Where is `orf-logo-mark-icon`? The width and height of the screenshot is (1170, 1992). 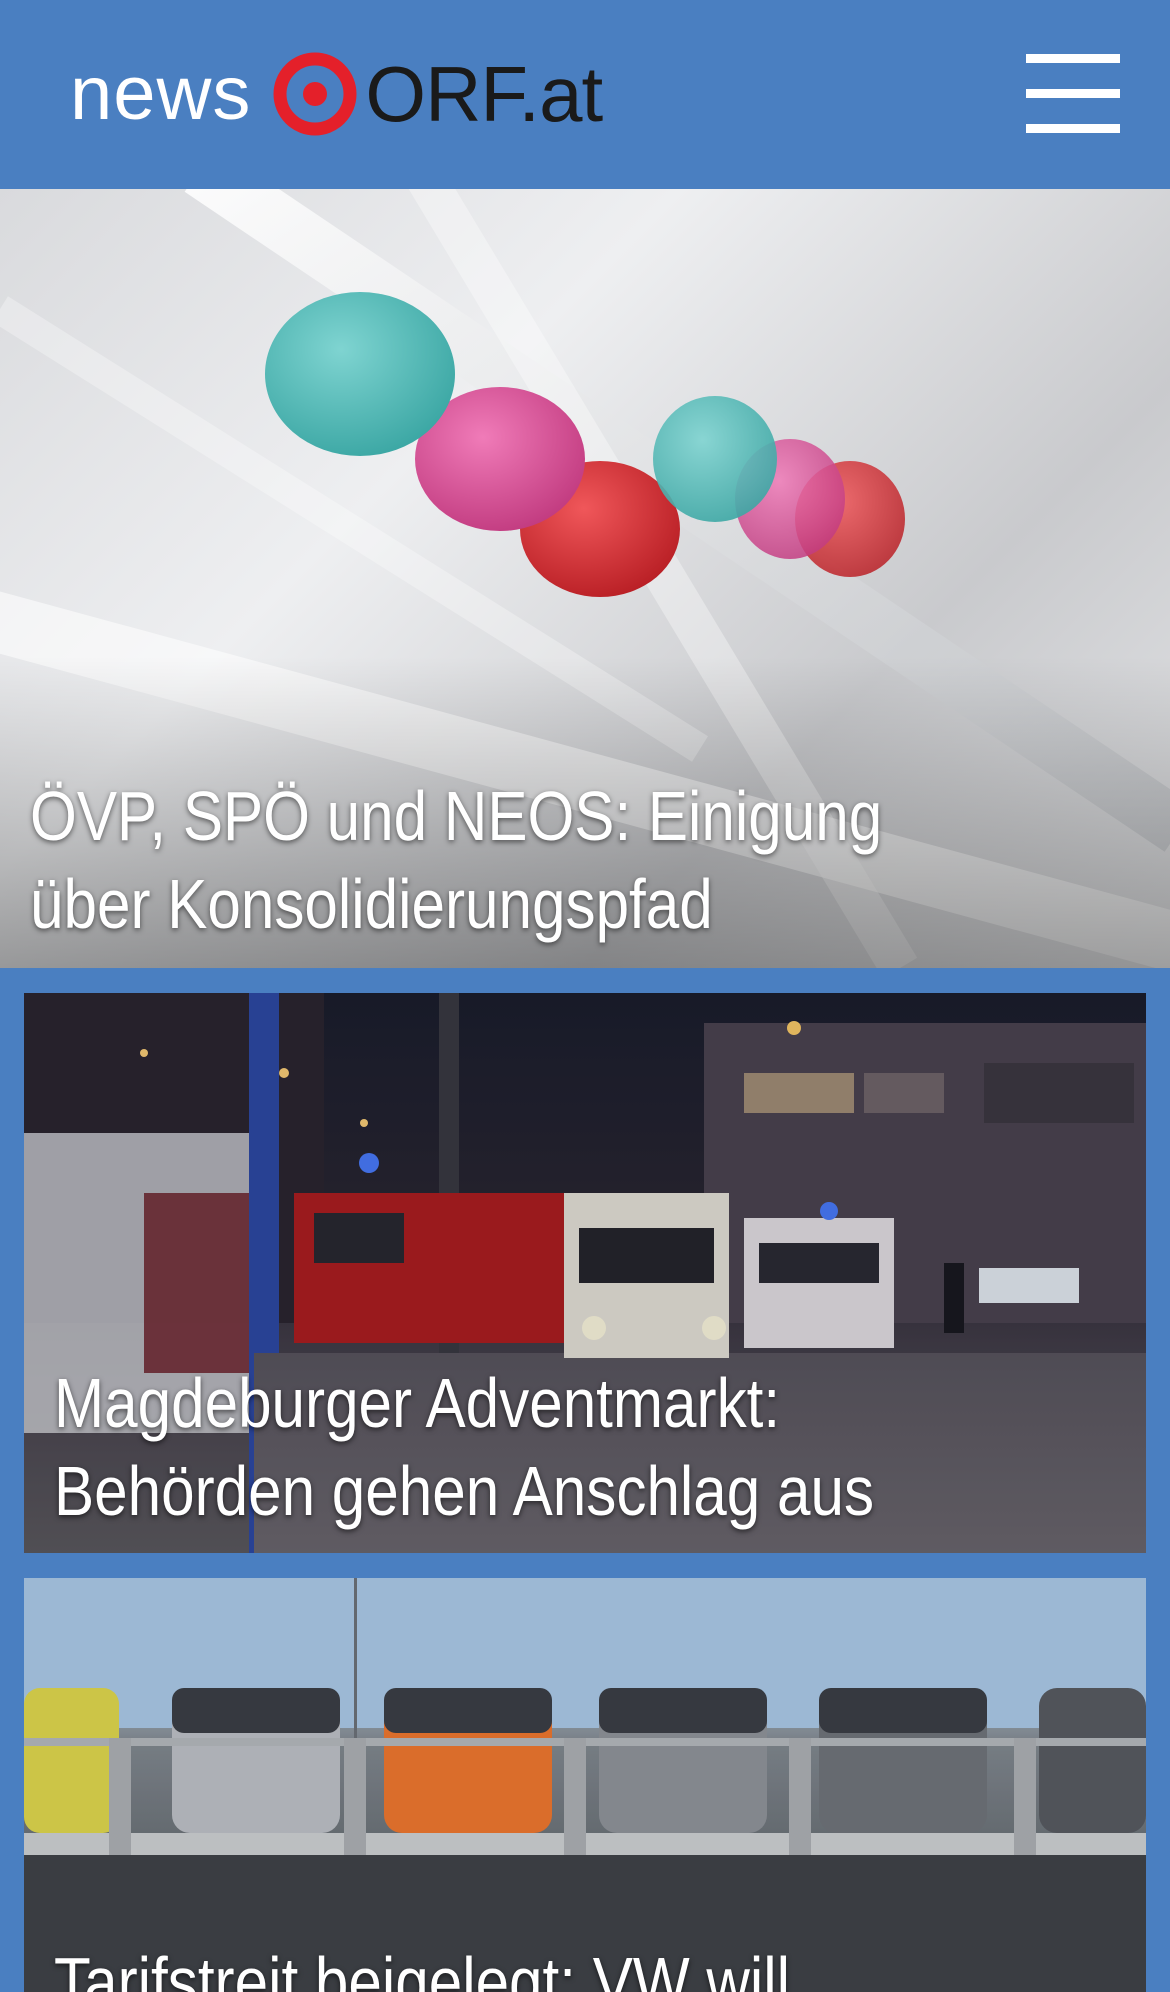 orf-logo-mark-icon is located at coordinates (315, 94).